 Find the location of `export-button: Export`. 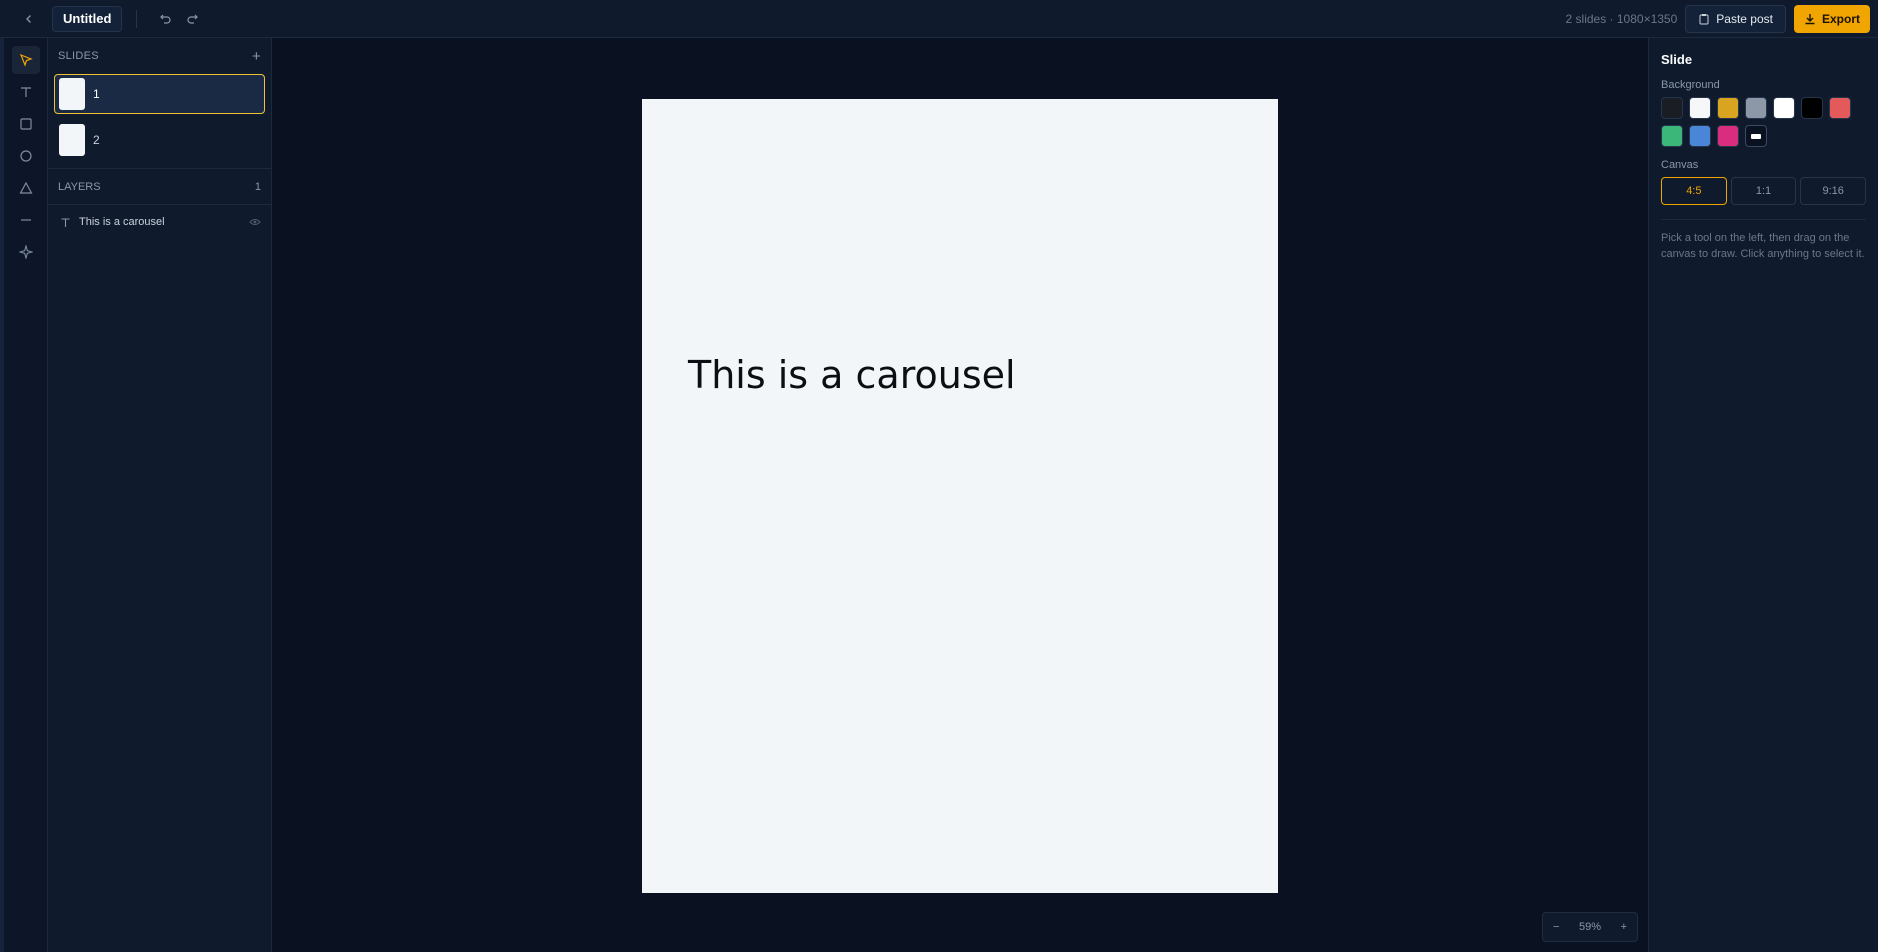

export-button: Export is located at coordinates (1831, 19).